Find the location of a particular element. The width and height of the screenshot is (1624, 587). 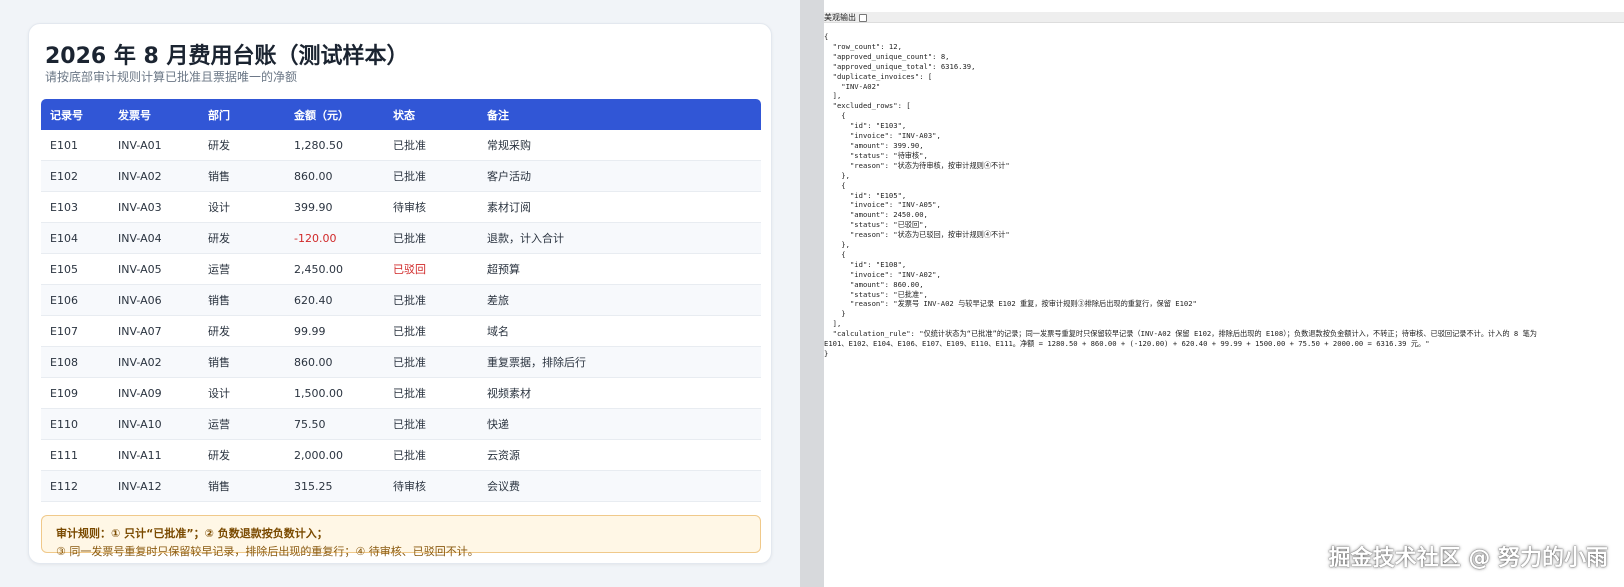

cell-note: 差旅 is located at coordinates (619, 300).